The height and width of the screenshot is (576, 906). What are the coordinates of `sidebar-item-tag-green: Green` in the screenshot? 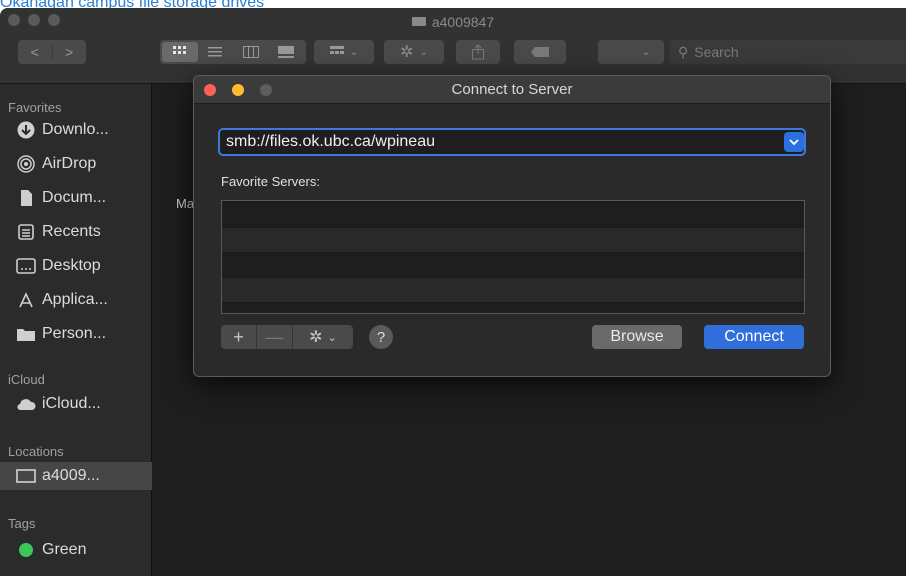 It's located at (80, 550).